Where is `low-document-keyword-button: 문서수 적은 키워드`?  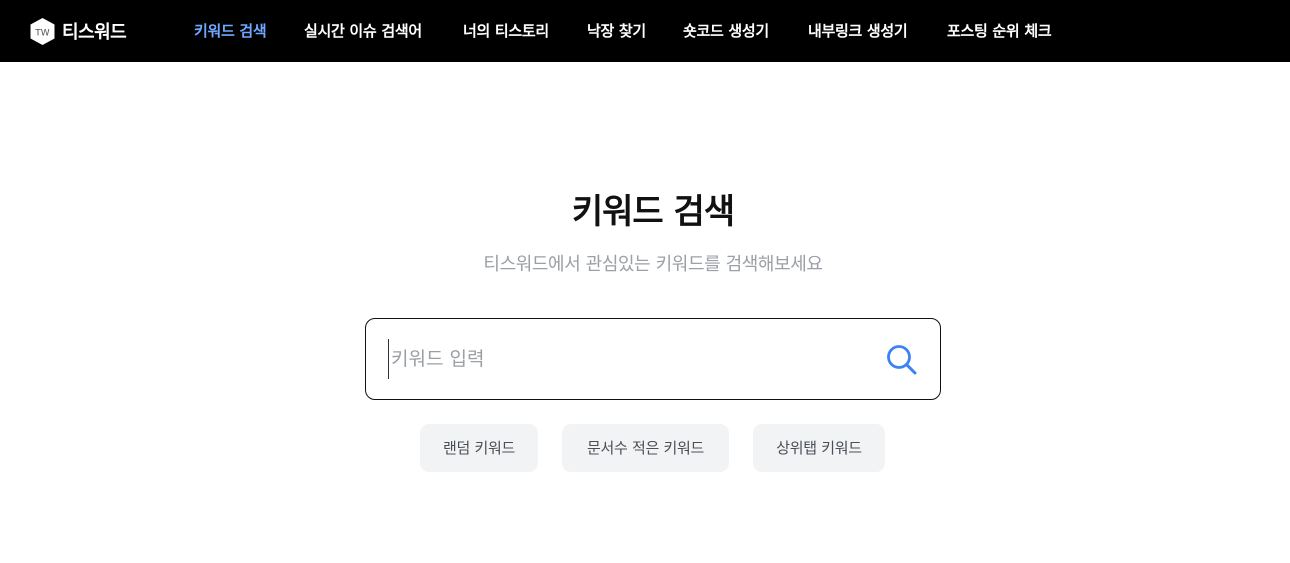 low-document-keyword-button: 문서수 적은 키워드 is located at coordinates (645, 448).